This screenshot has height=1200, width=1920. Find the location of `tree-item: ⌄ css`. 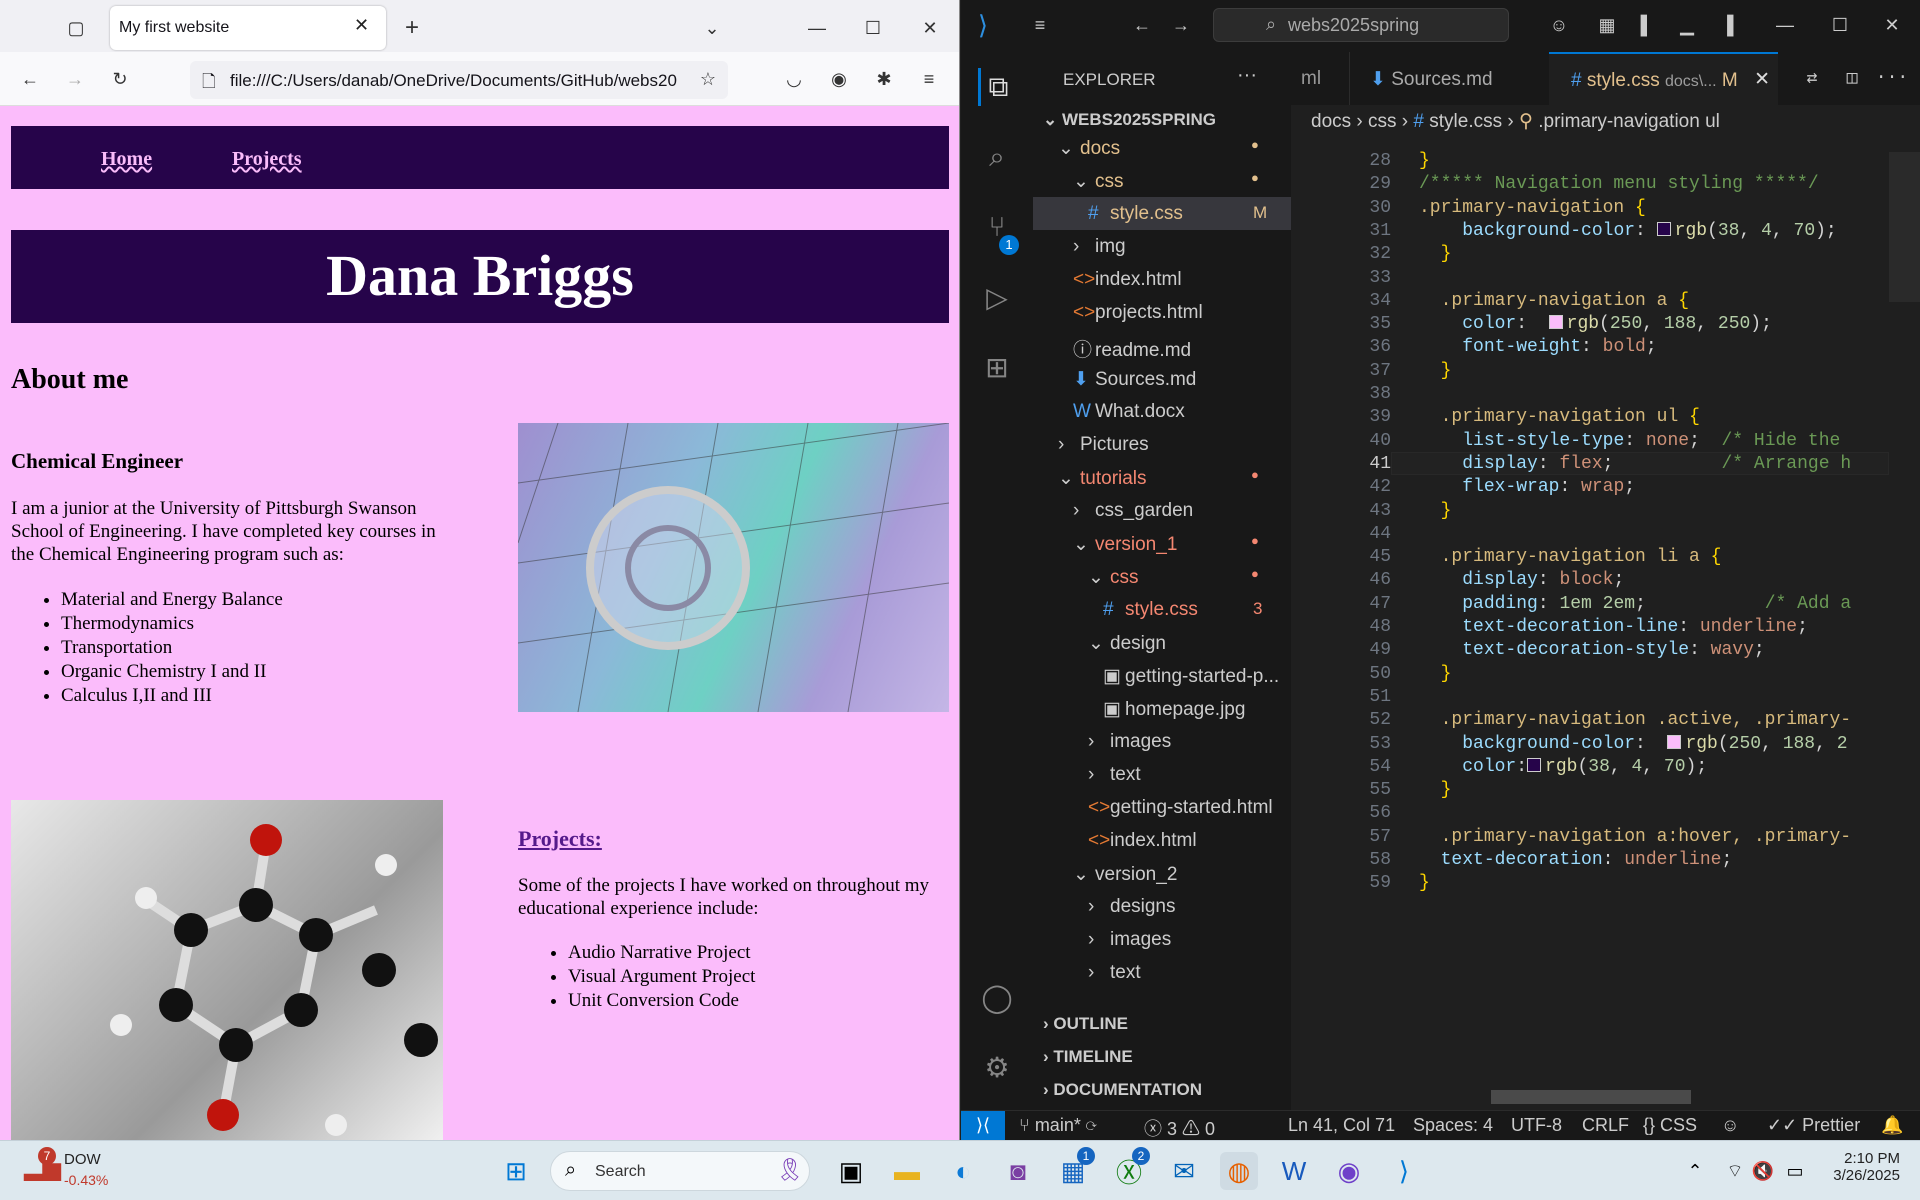

tree-item: ⌄ css is located at coordinates (1098, 181).